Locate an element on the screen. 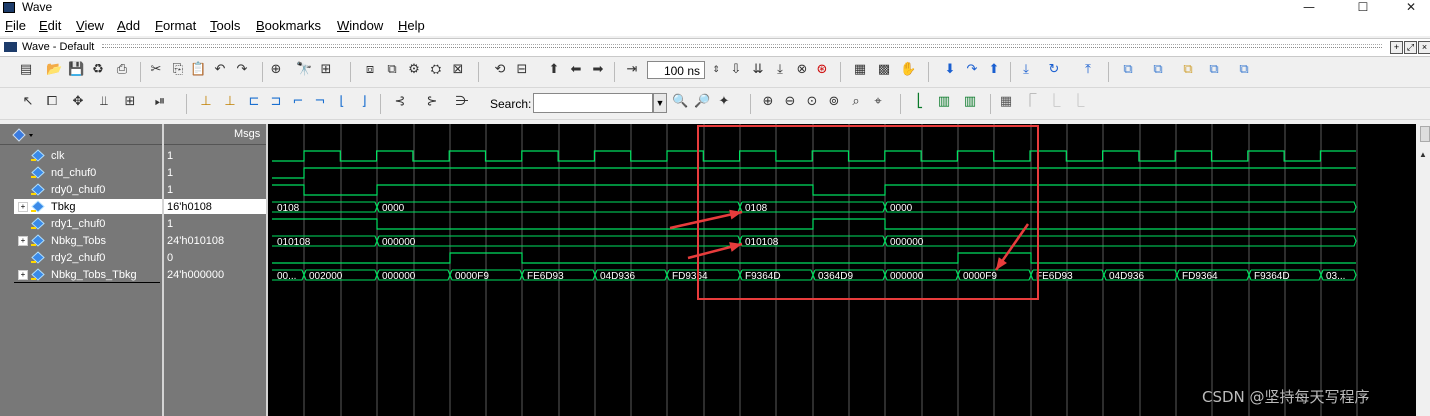 Image resolution: width=1430 pixels, height=416 pixels. run-all-icon: ⤓ is located at coordinates (780, 70).